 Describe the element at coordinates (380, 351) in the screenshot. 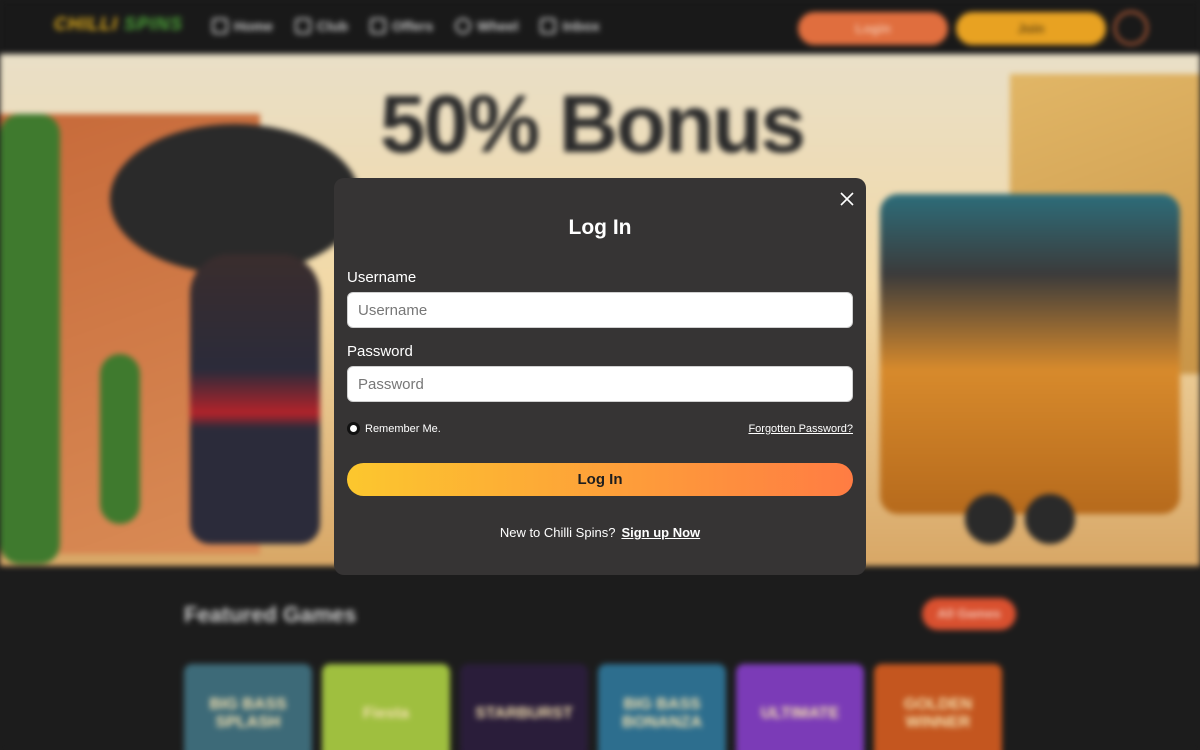

I see `password-label: Password` at that location.